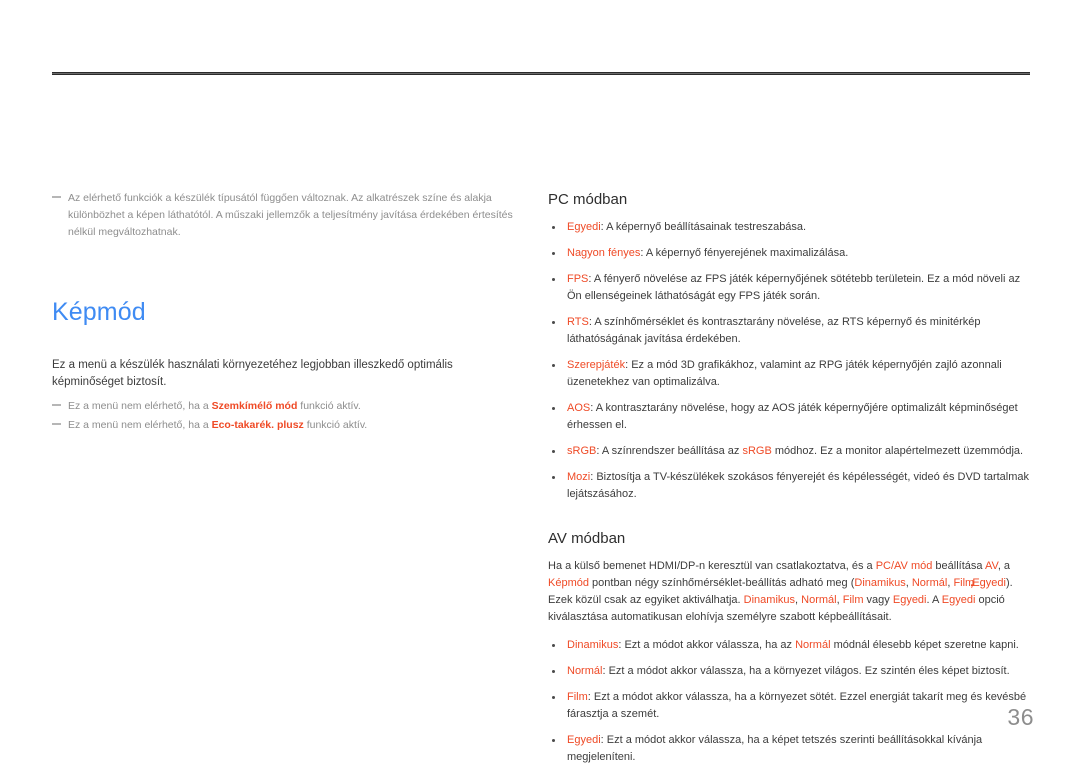 The width and height of the screenshot is (1080, 775). Describe the element at coordinates (588, 199) in the screenshot. I see `pc-mode-heading: PC módban` at that location.